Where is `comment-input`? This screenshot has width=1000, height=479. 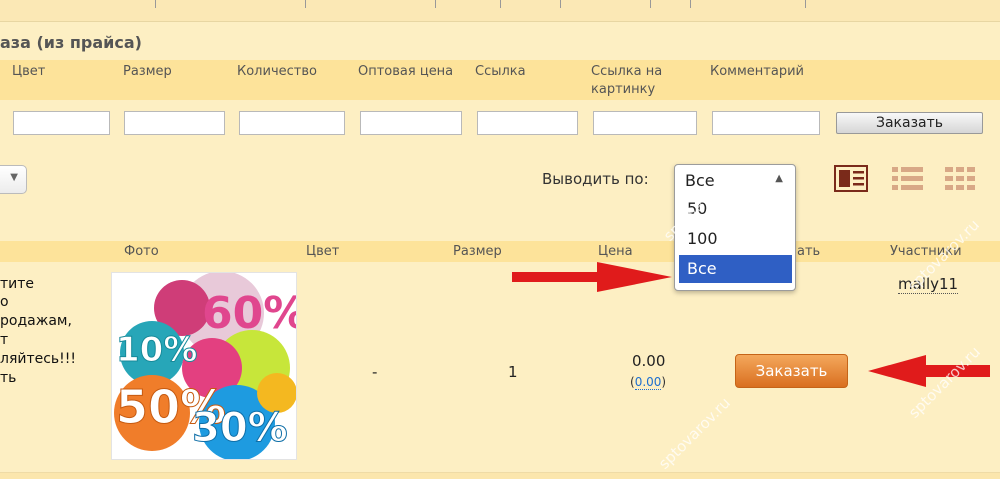
comment-input is located at coordinates (766, 123).